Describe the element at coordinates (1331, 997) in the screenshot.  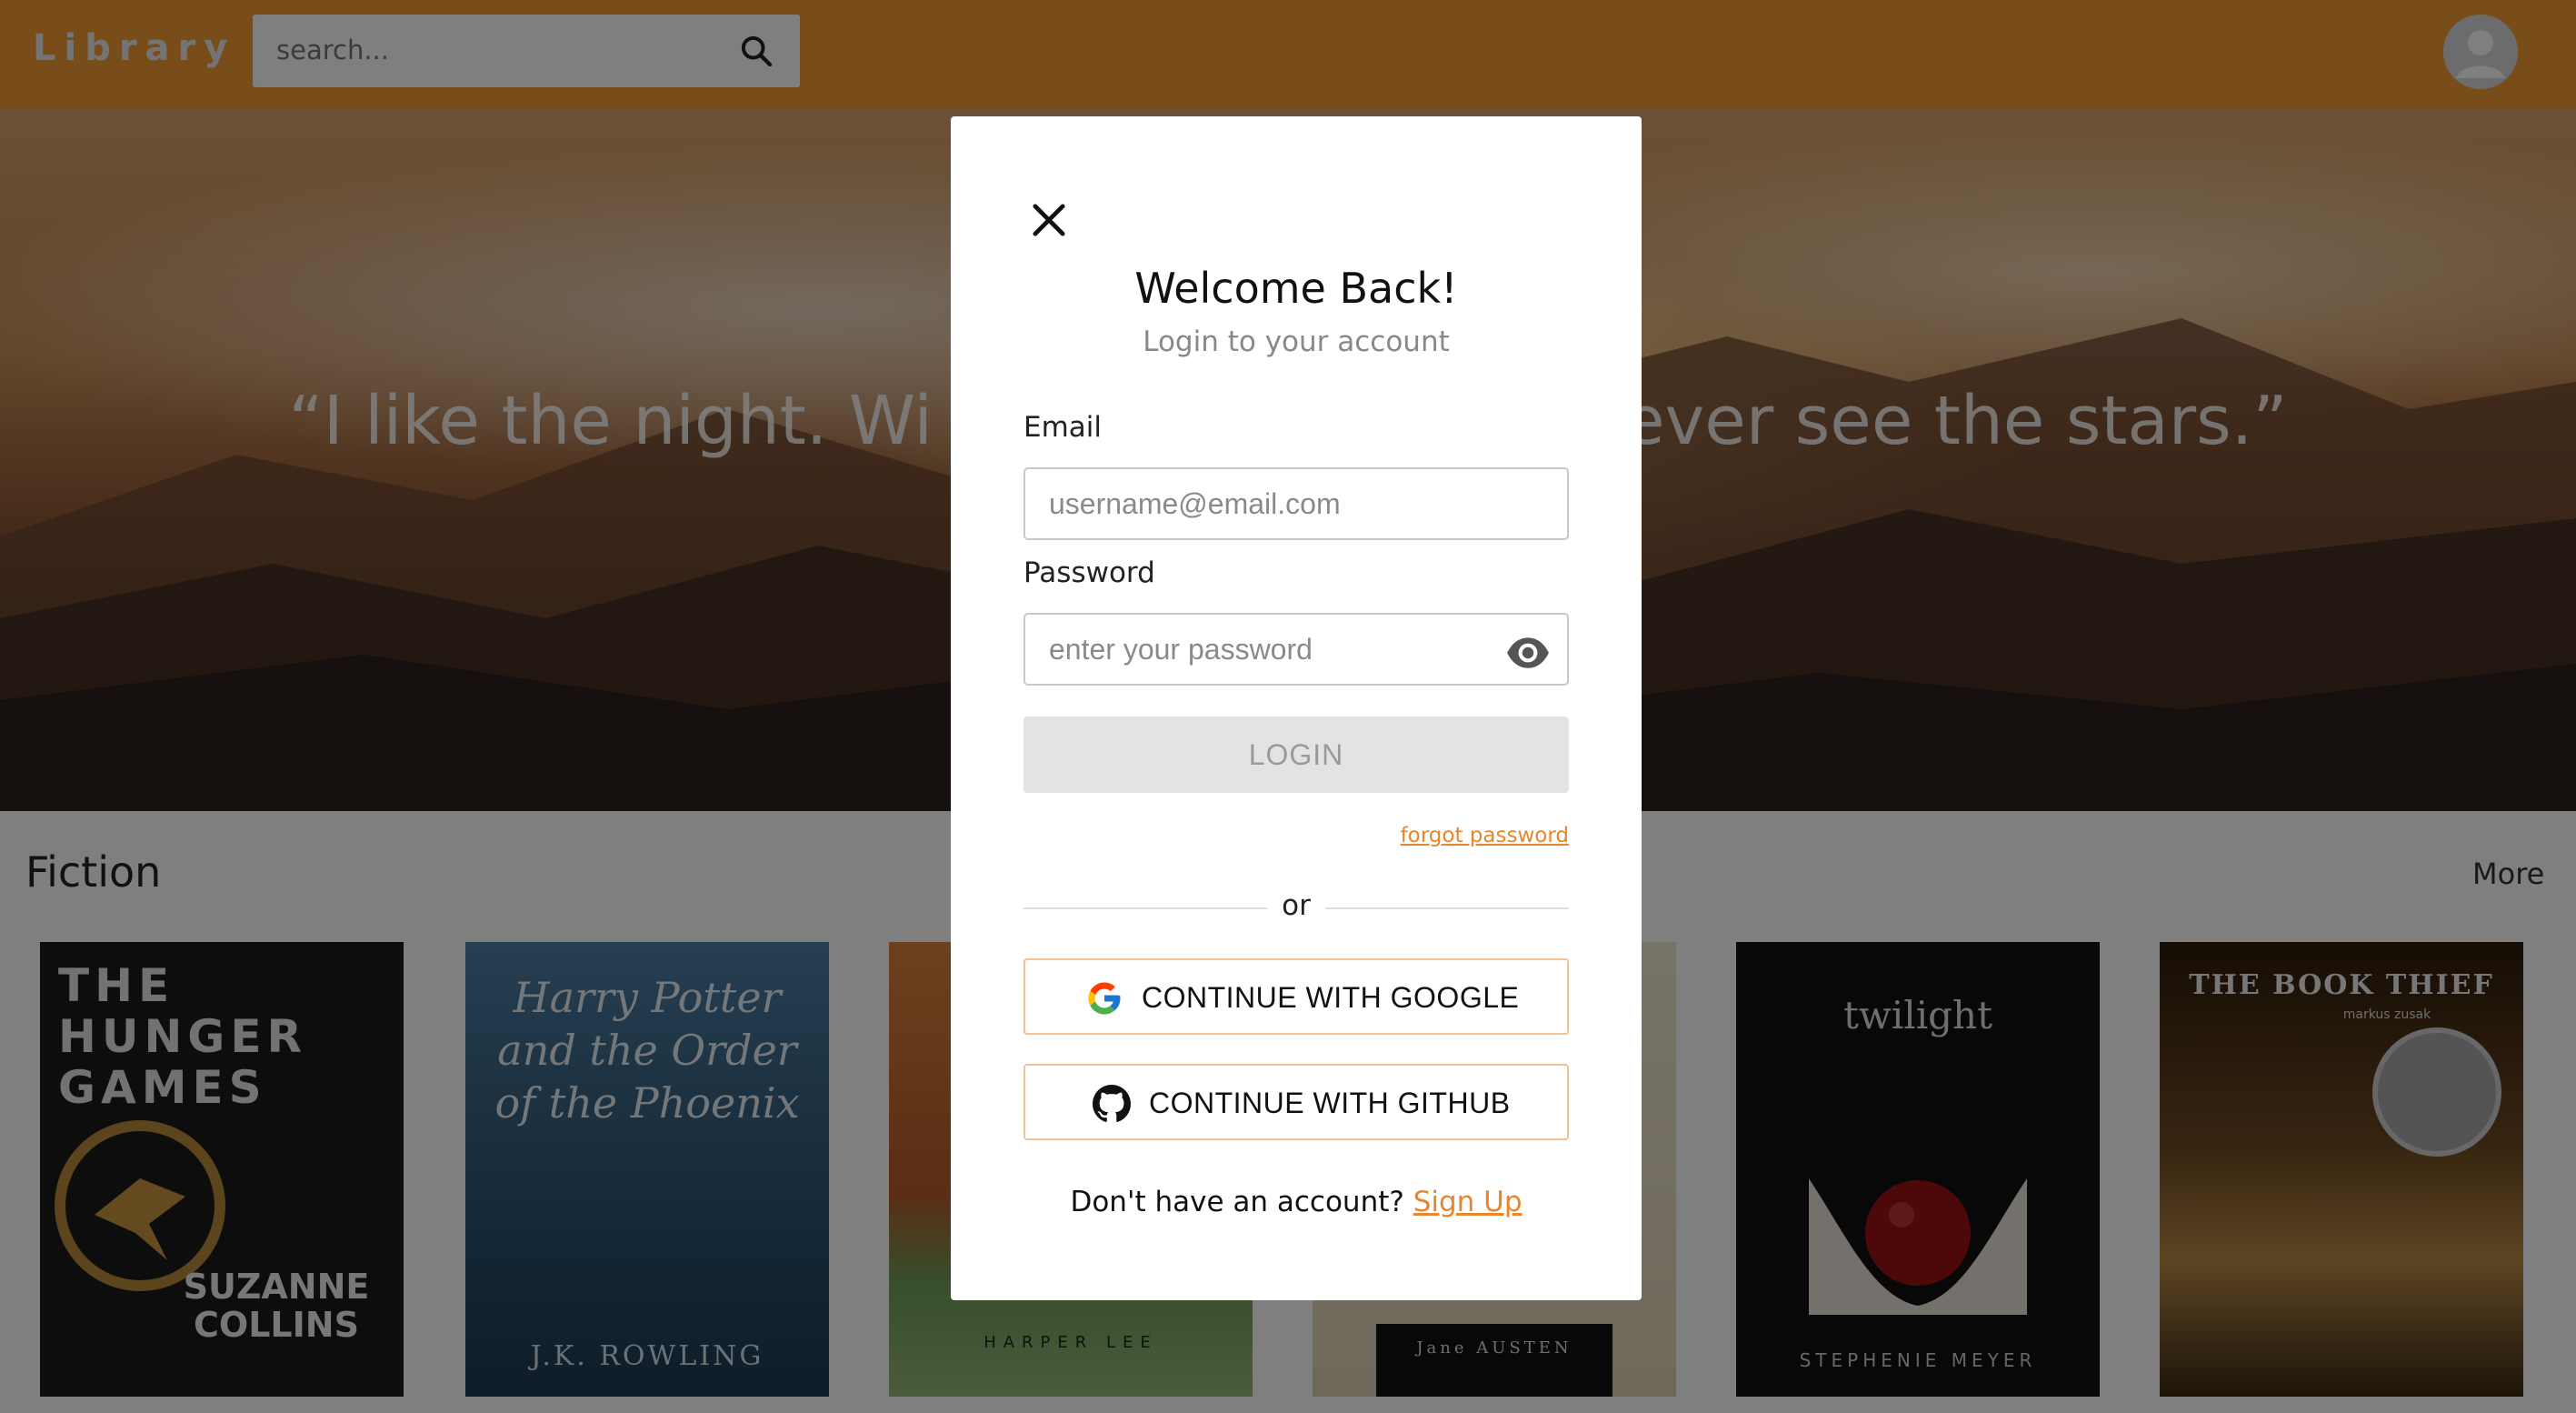
I see `google-button-label: CONTINUE WITH GOOGLE` at that location.